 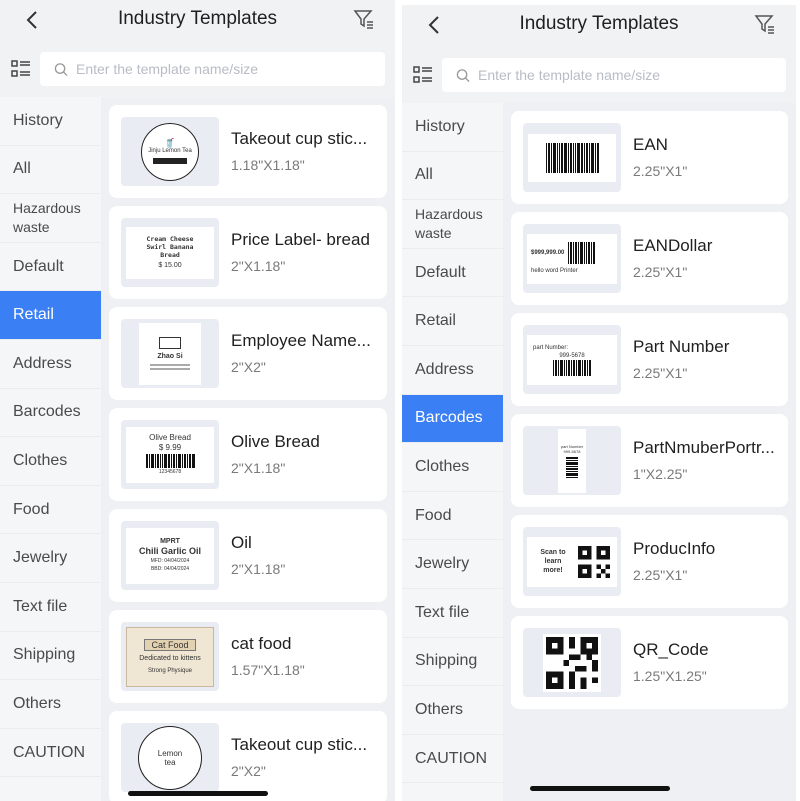 What do you see at coordinates (170, 561) in the screenshot?
I see `thumb-mfd: MFD: 04/04/2024` at bounding box center [170, 561].